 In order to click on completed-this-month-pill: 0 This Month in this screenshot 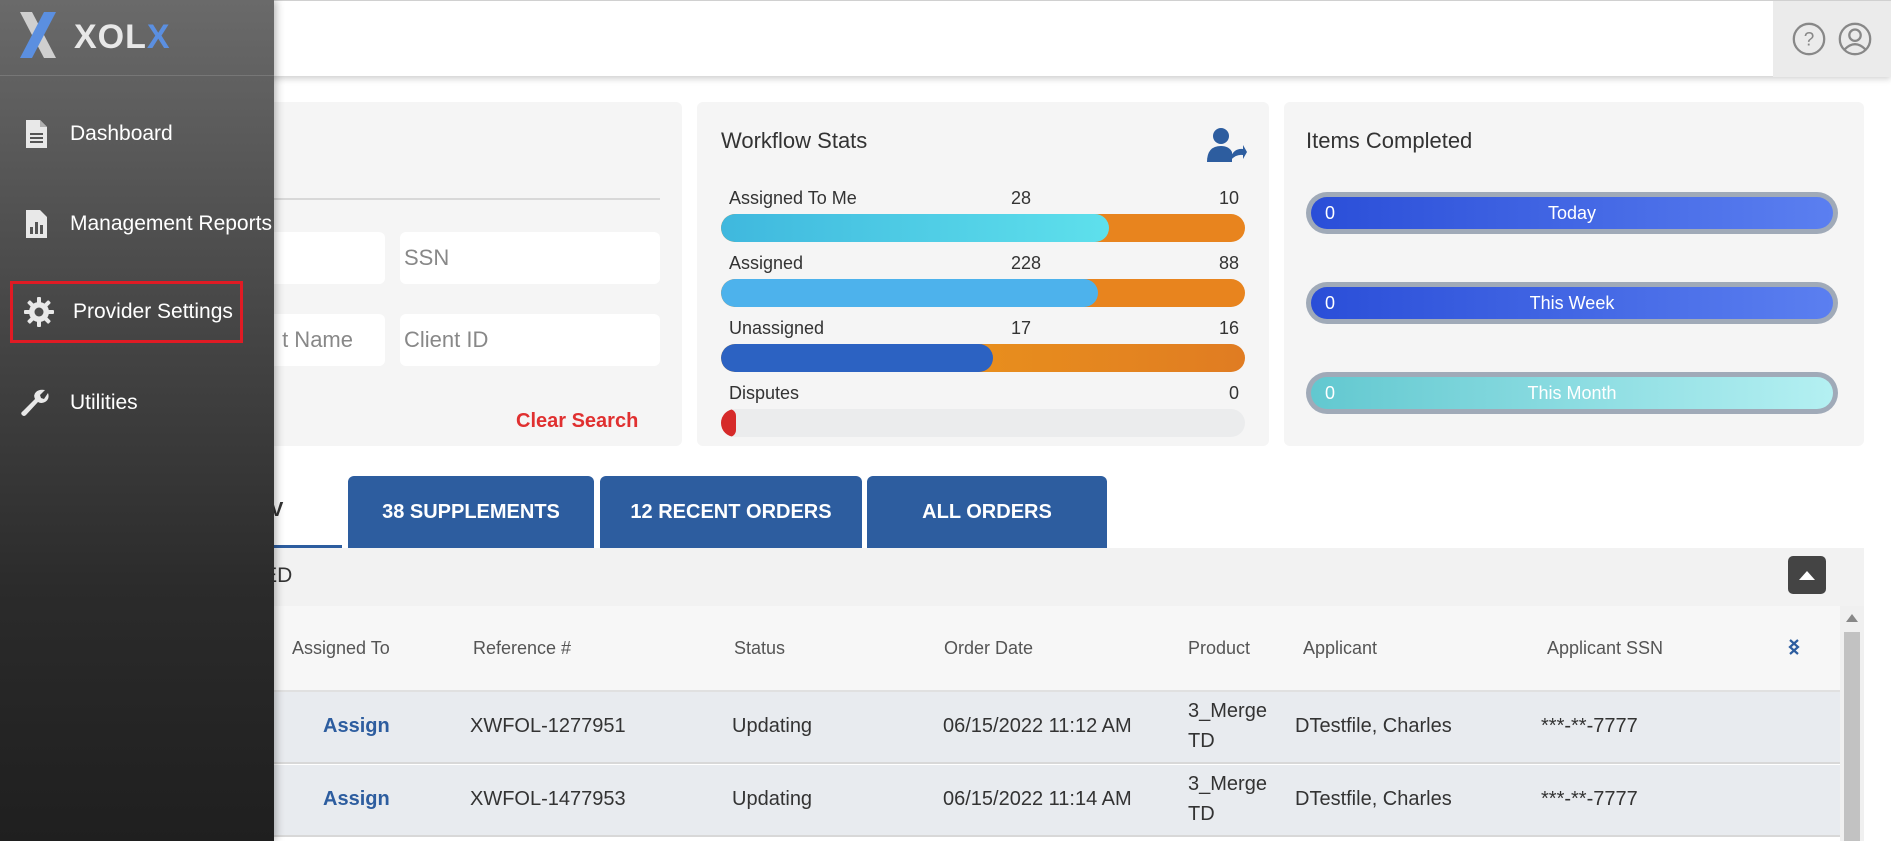, I will do `click(1572, 393)`.